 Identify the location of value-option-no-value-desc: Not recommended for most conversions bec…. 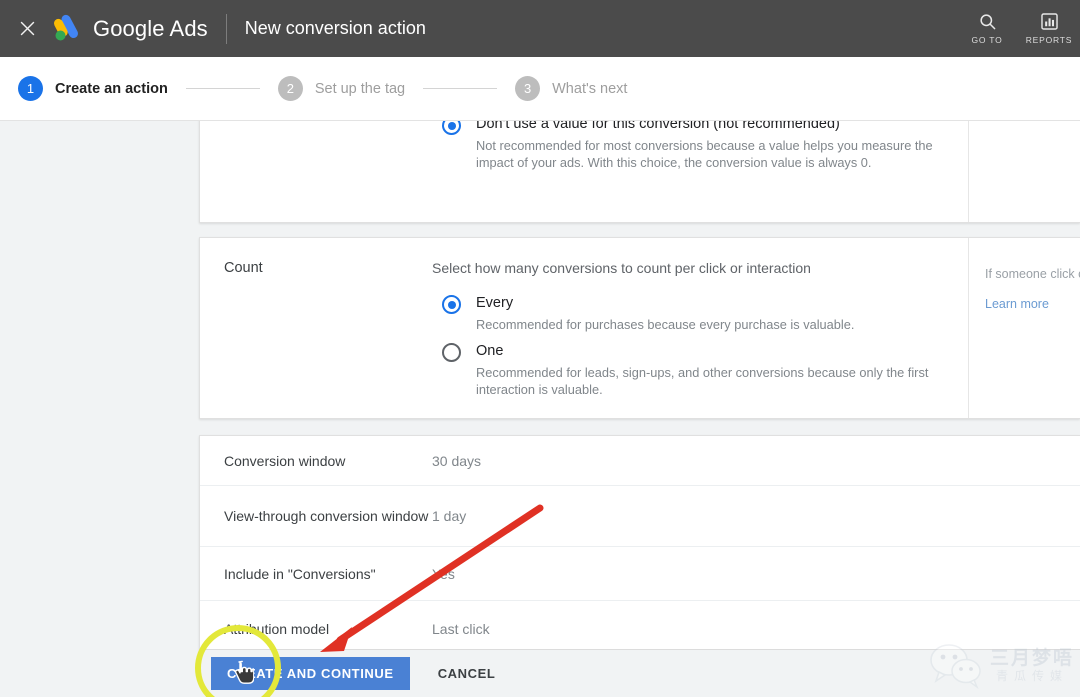
(704, 154).